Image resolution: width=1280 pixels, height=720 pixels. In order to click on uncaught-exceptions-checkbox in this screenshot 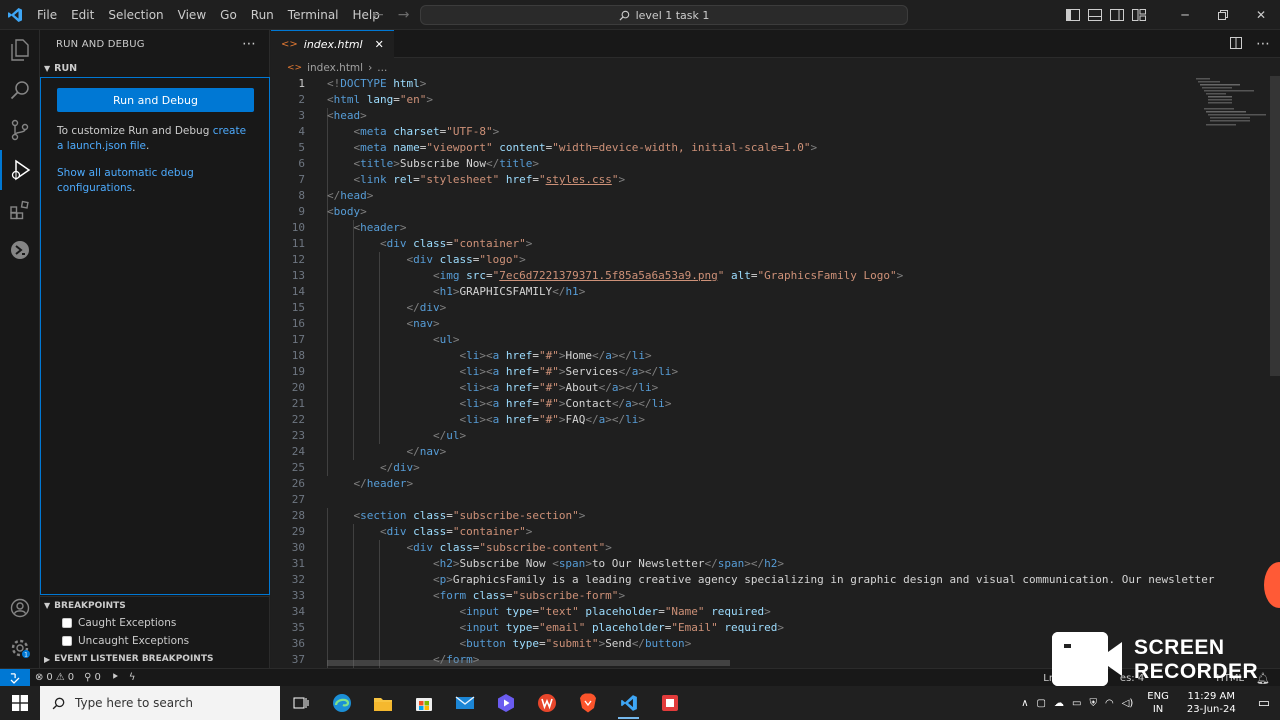, I will do `click(67, 641)`.